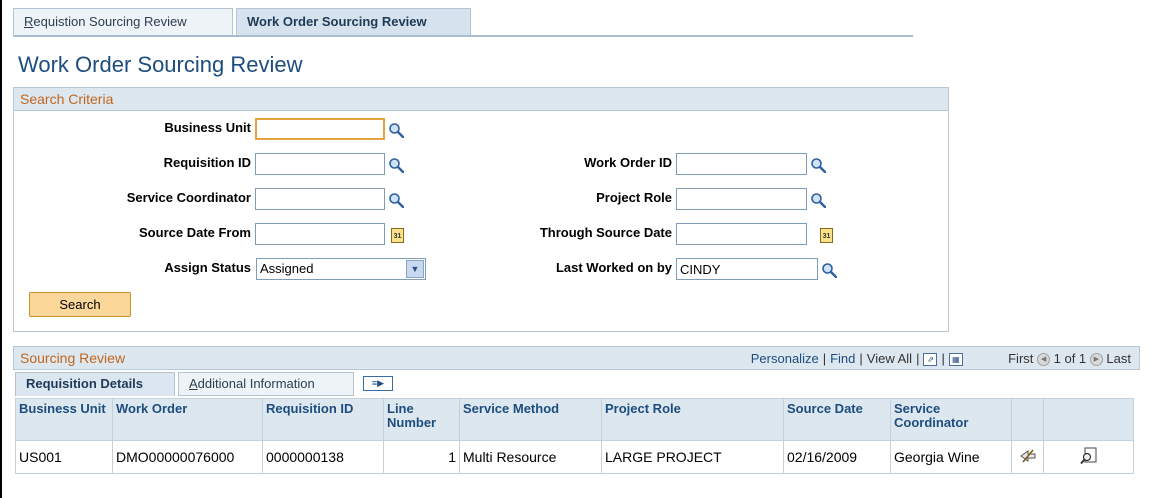 The height and width of the screenshot is (498, 1153). What do you see at coordinates (747, 269) in the screenshot?
I see `last-worked-on-by-input` at bounding box center [747, 269].